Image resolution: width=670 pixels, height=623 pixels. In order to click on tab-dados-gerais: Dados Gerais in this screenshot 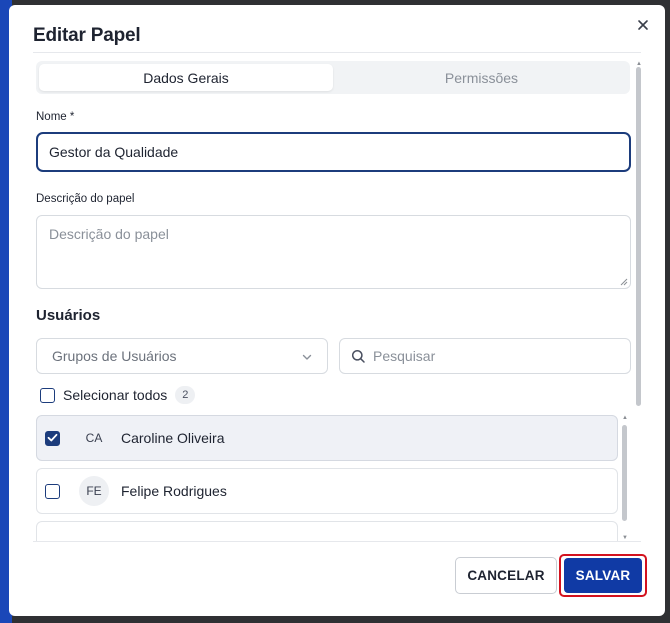, I will do `click(186, 77)`.